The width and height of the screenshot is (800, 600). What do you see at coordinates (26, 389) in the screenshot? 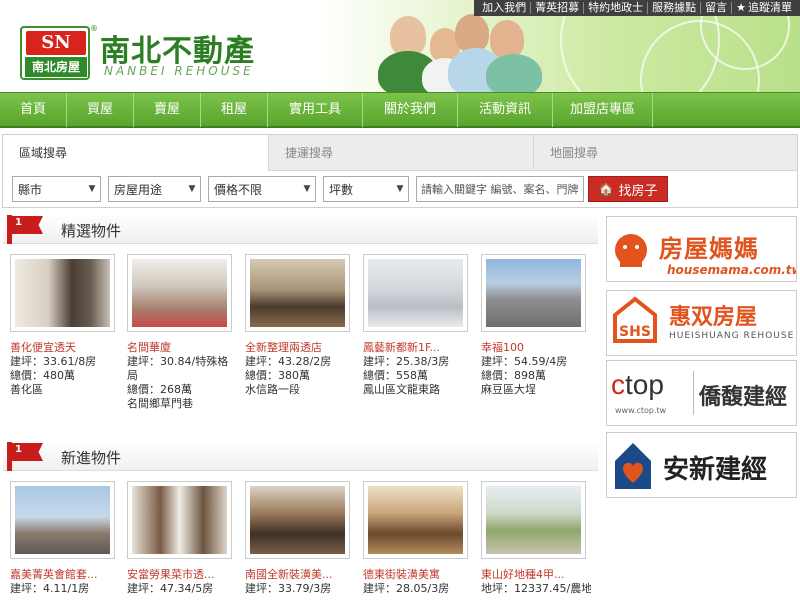
I see `property-location: 善化區` at bounding box center [26, 389].